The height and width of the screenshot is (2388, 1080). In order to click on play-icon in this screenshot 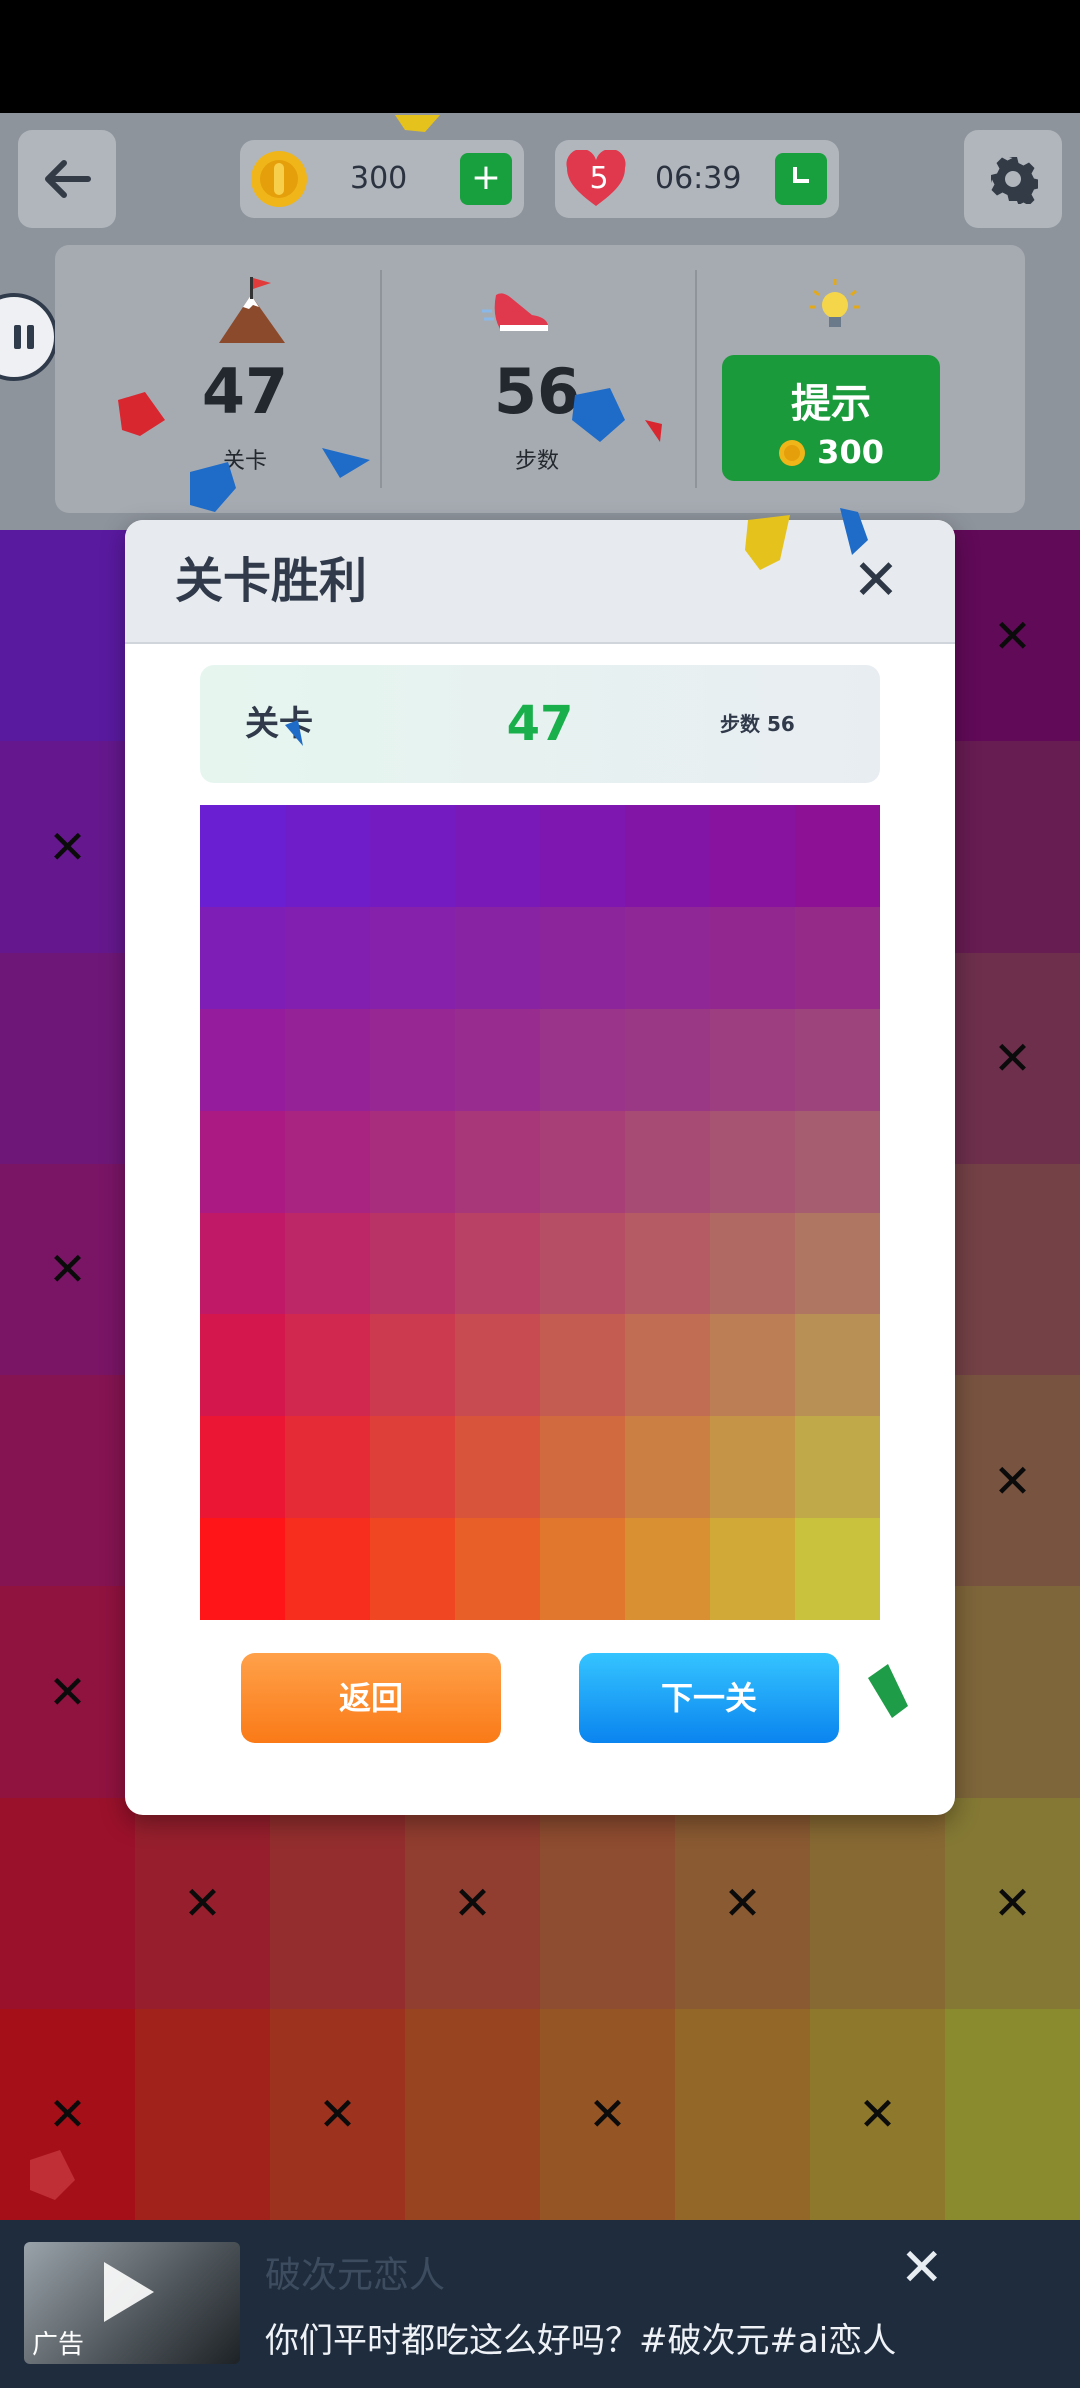, I will do `click(129, 2292)`.